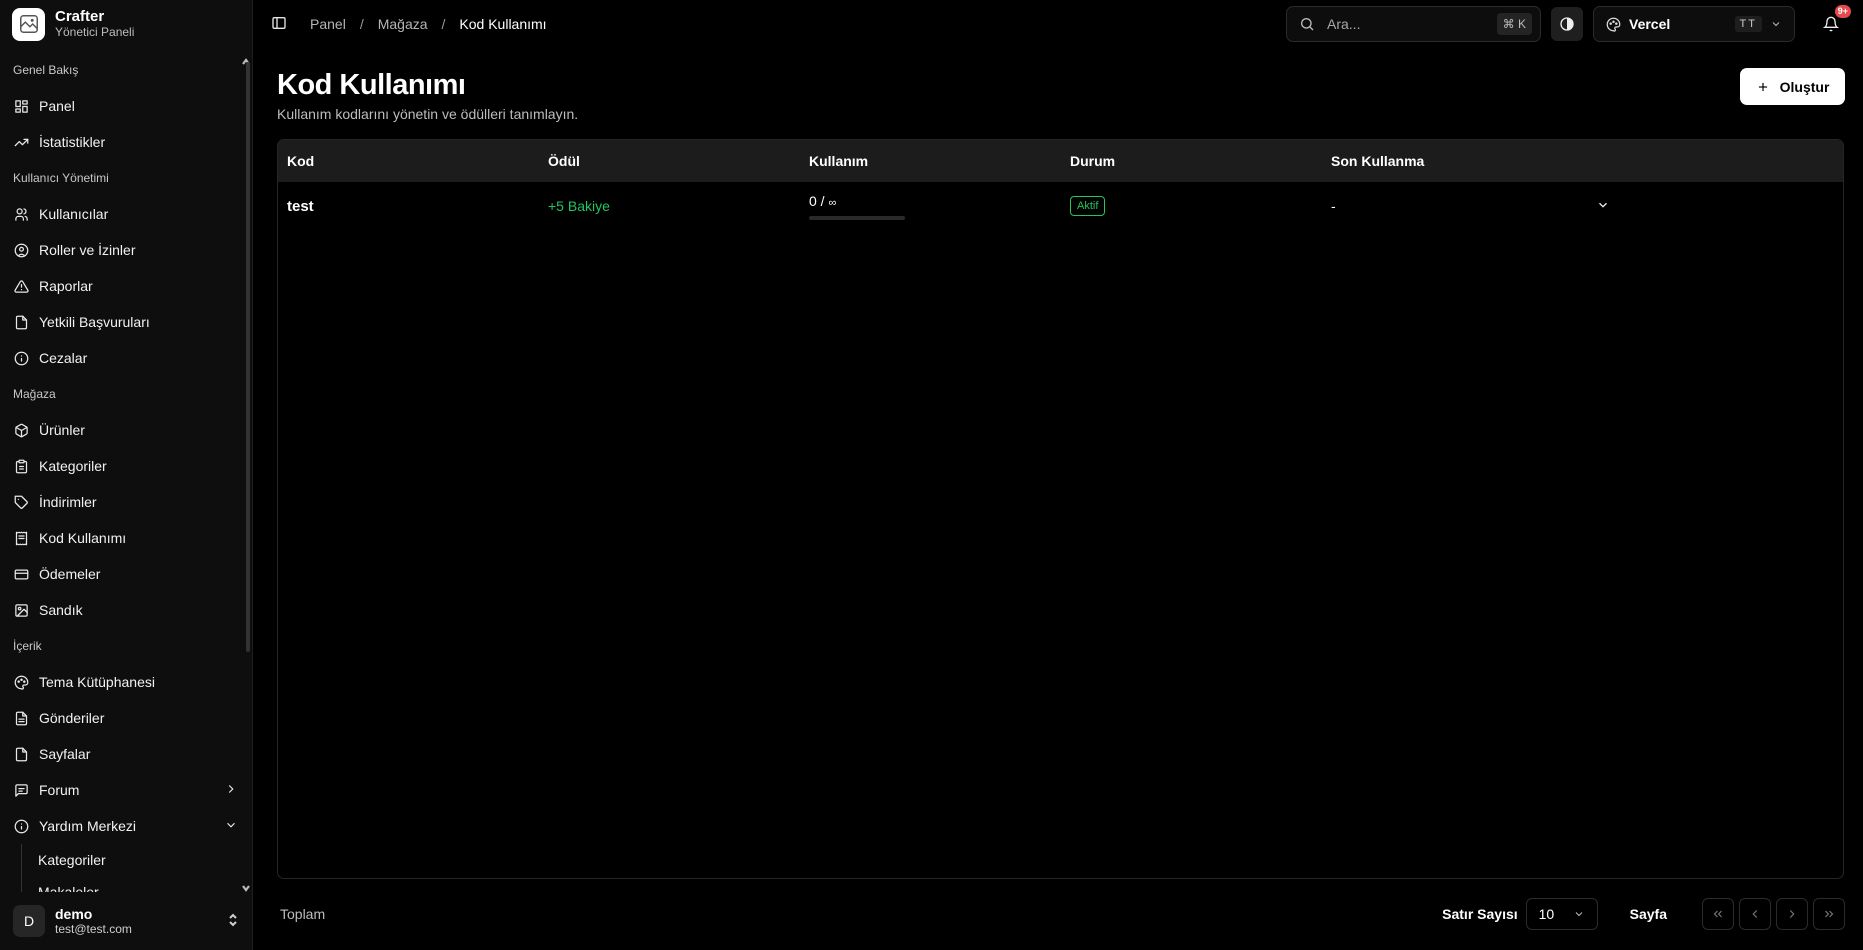 The image size is (1863, 950). I want to click on last-page-button, so click(1829, 914).